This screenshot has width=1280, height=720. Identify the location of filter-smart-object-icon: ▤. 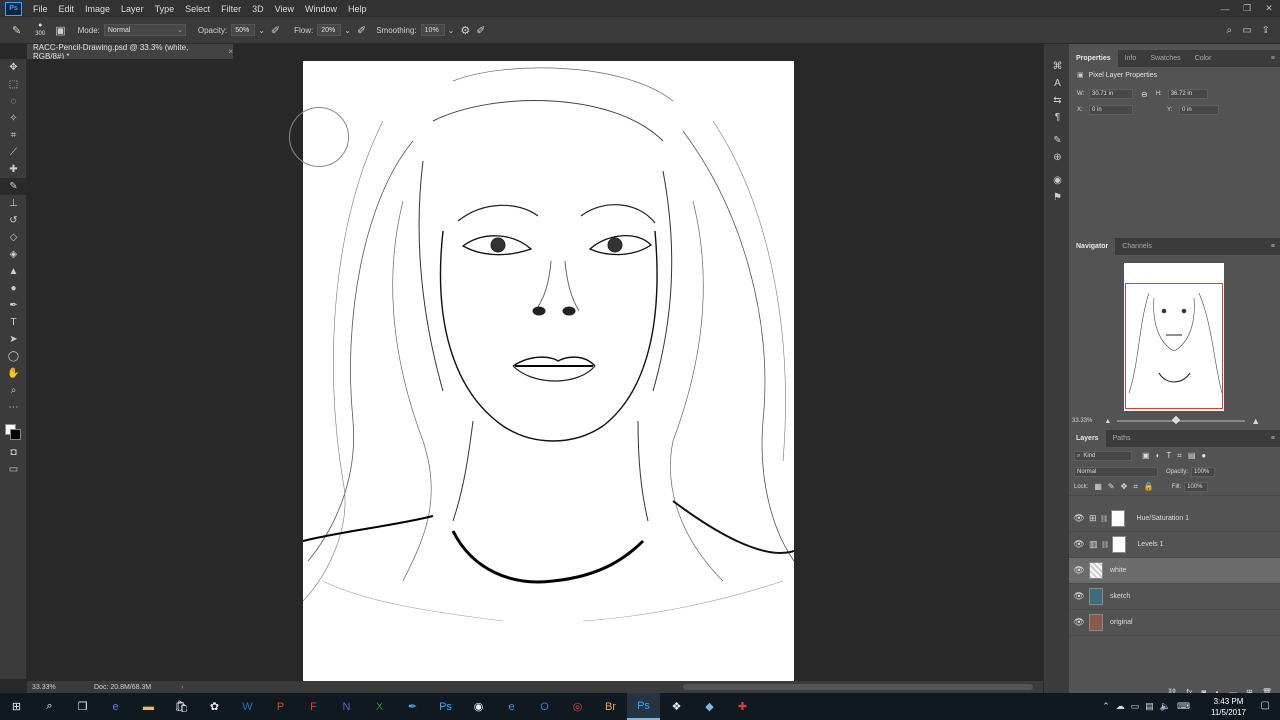
(1192, 456).